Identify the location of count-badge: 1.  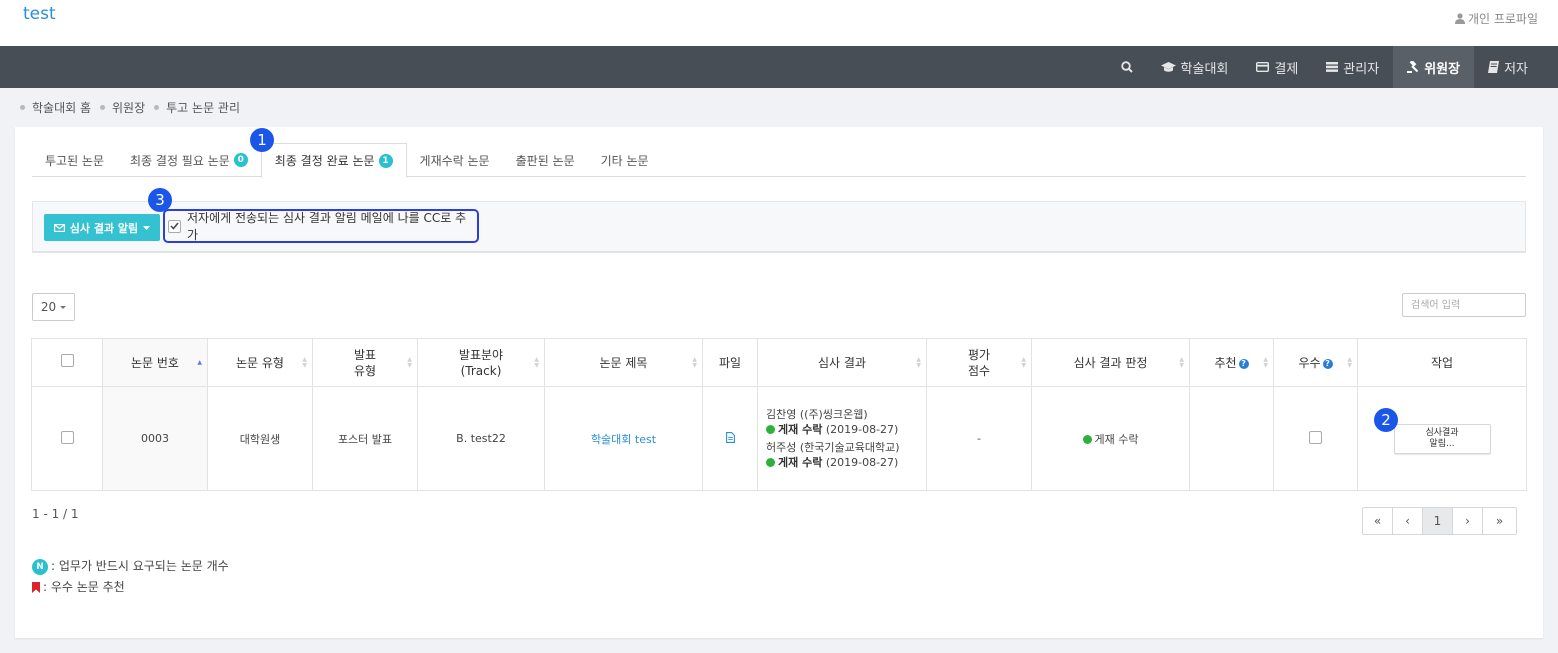
(385, 160).